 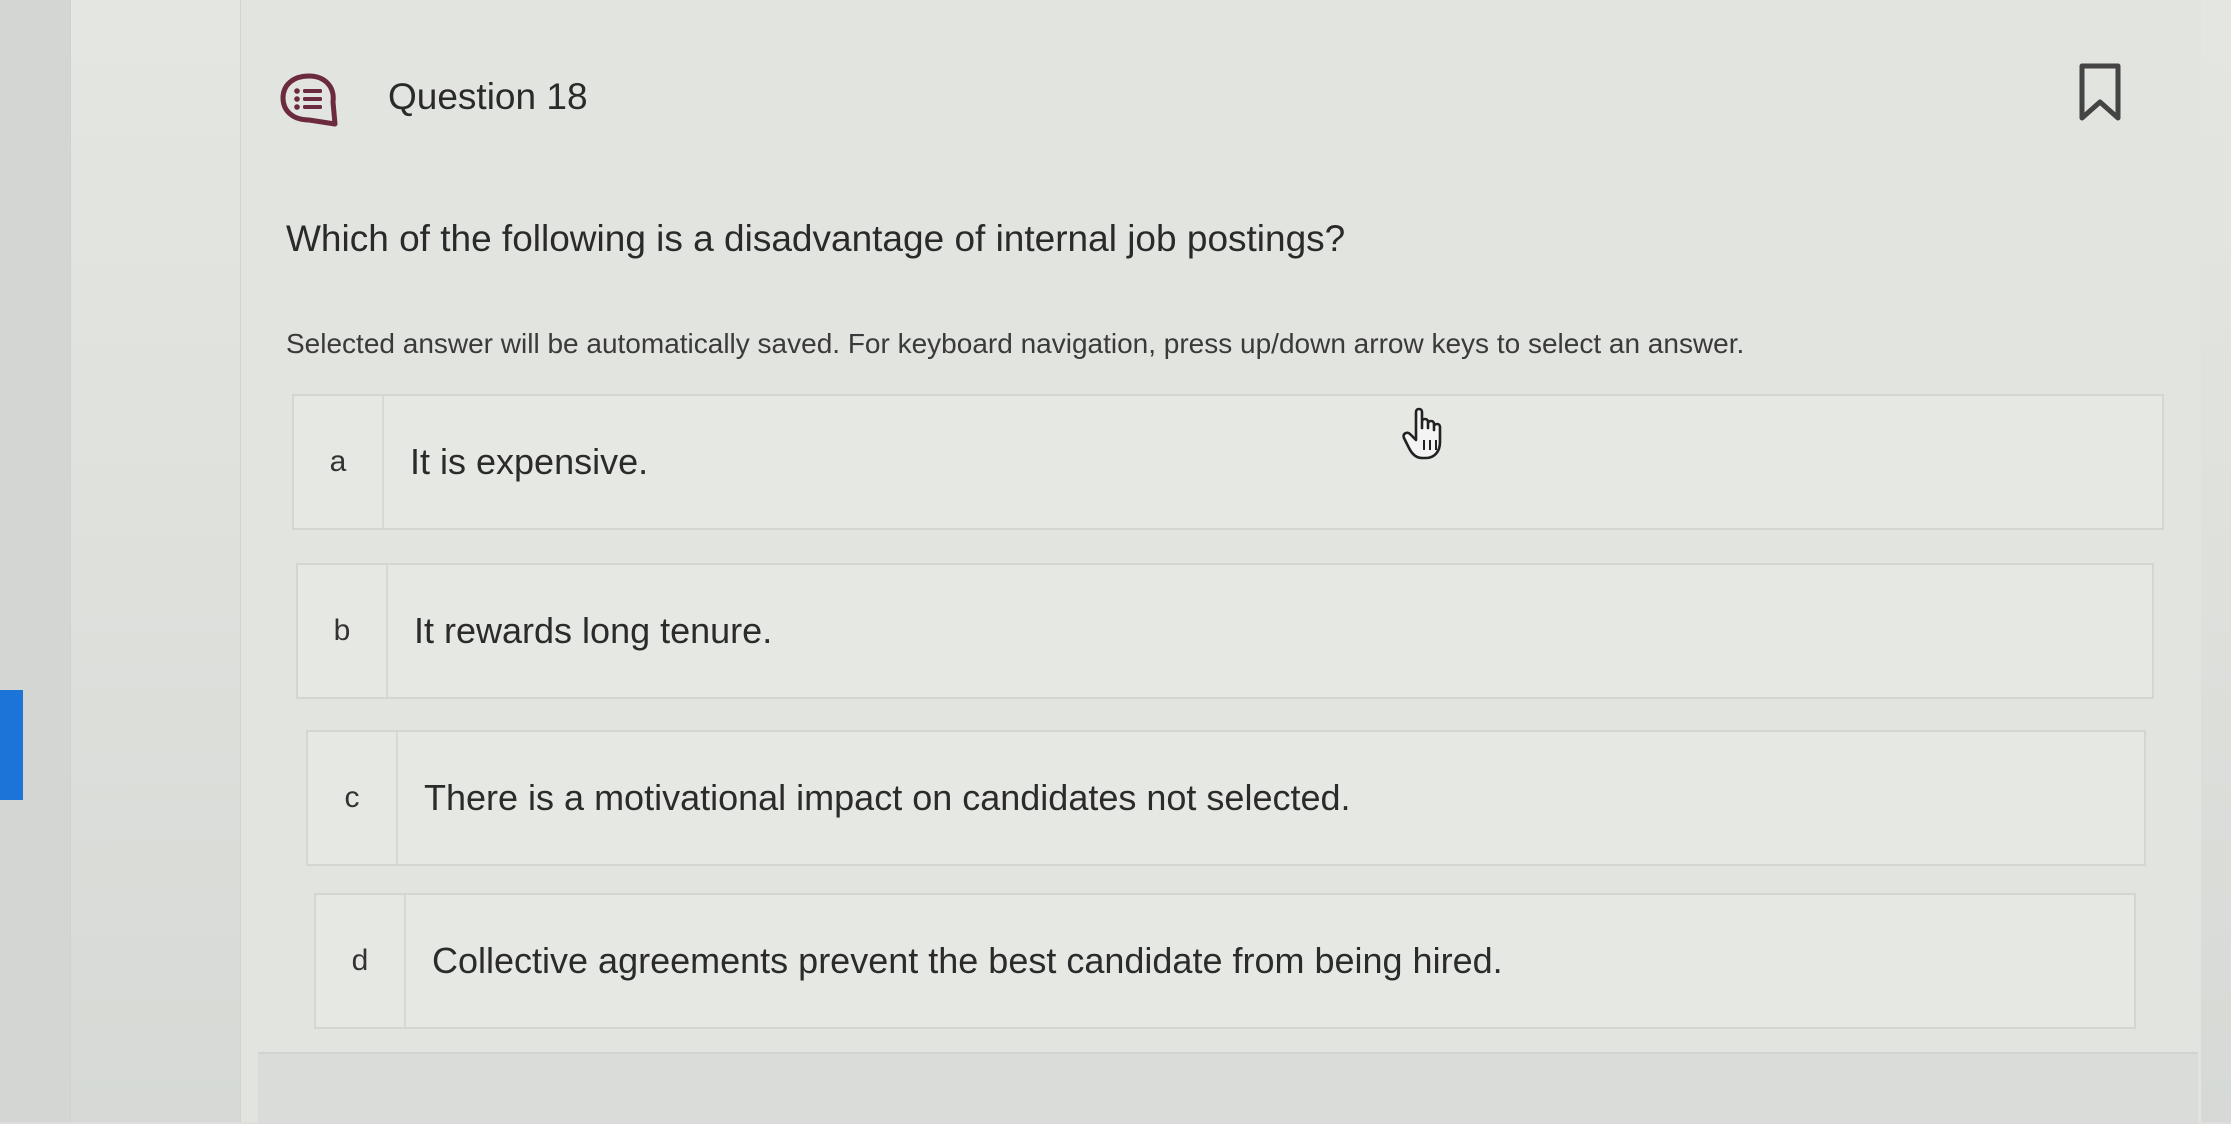 I want to click on option-letter: a, so click(x=339, y=462).